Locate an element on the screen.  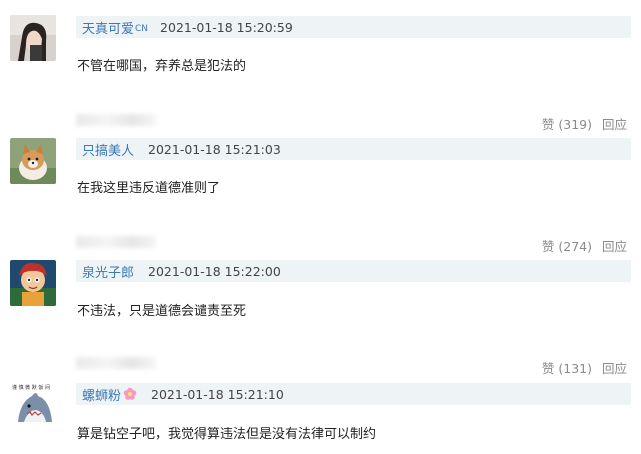
comment-timestamp: 2021-01-18 15:21:03 is located at coordinates (214, 149).